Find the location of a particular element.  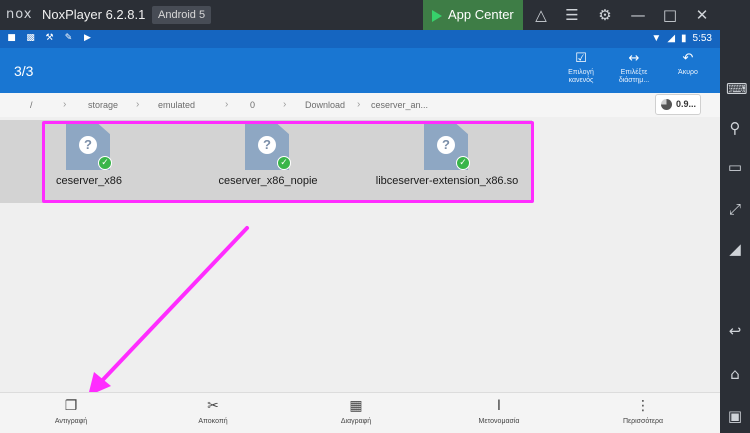

back-icon: ↩ is located at coordinates (735, 331).